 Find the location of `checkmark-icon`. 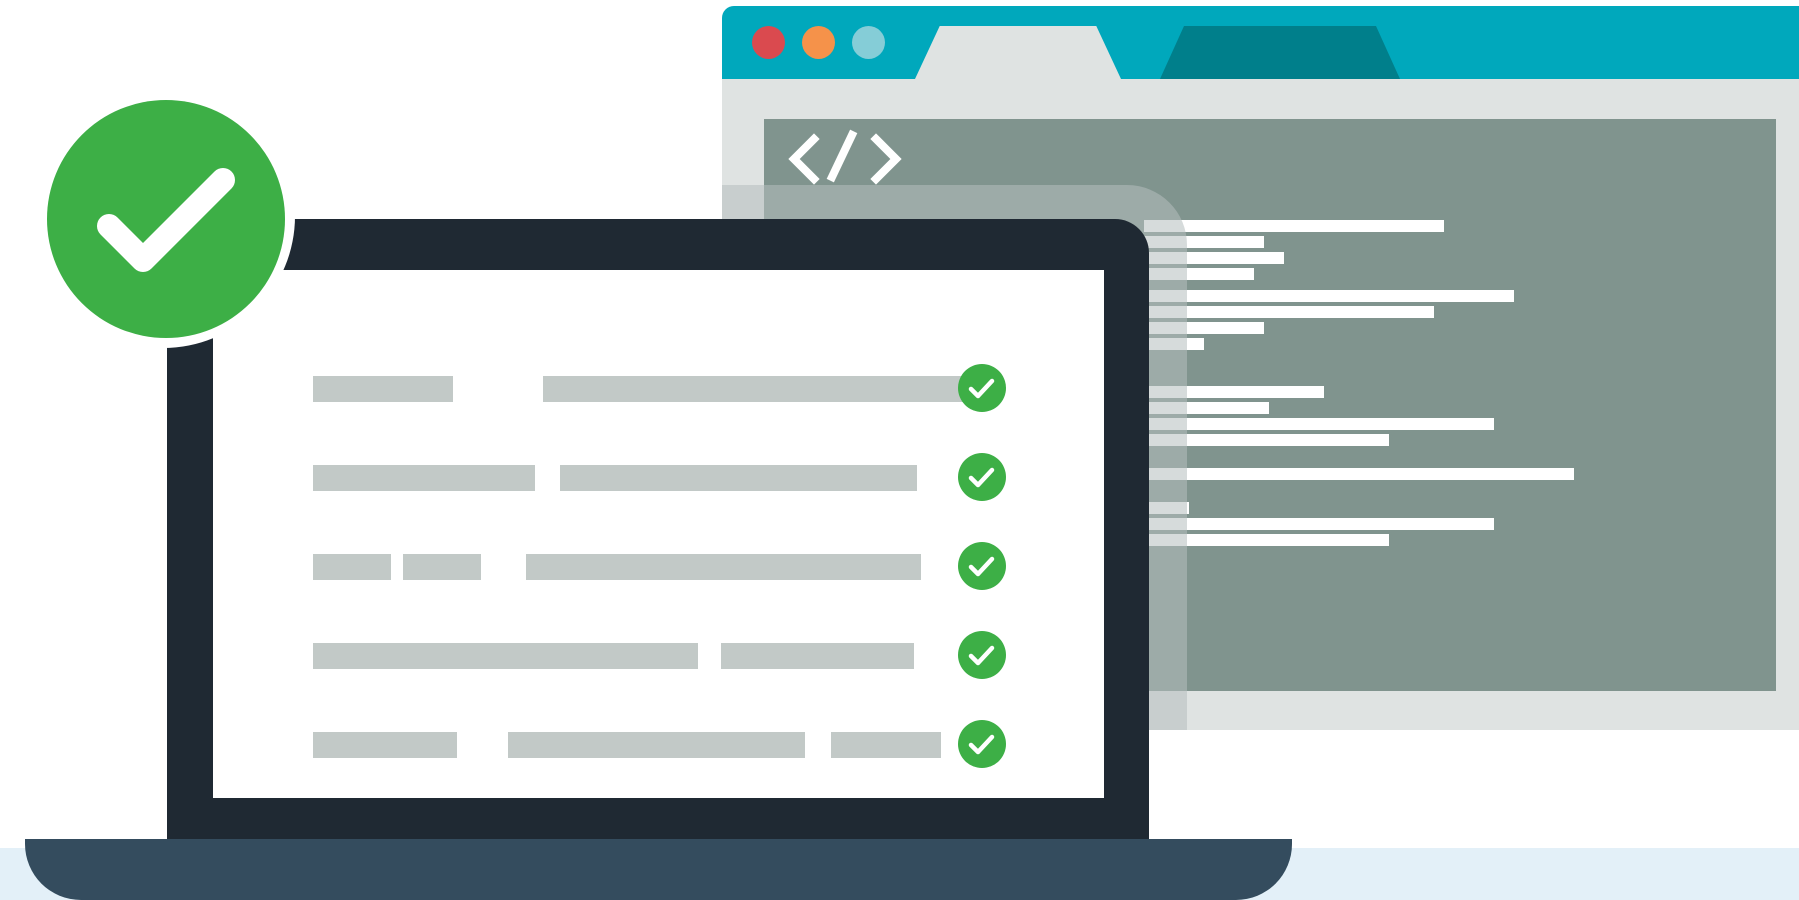

checkmark-icon is located at coordinates (166, 220).